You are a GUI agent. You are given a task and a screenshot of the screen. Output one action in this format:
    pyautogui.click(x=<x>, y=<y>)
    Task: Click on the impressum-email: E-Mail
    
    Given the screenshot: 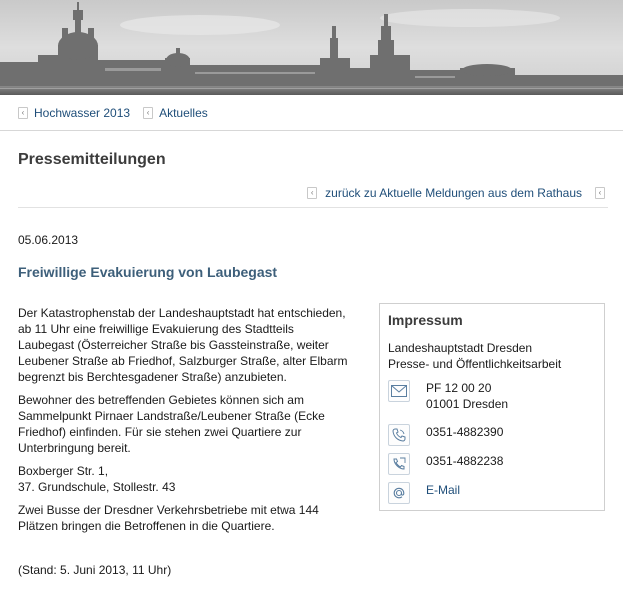 What is the action you would take?
    pyautogui.click(x=424, y=493)
    